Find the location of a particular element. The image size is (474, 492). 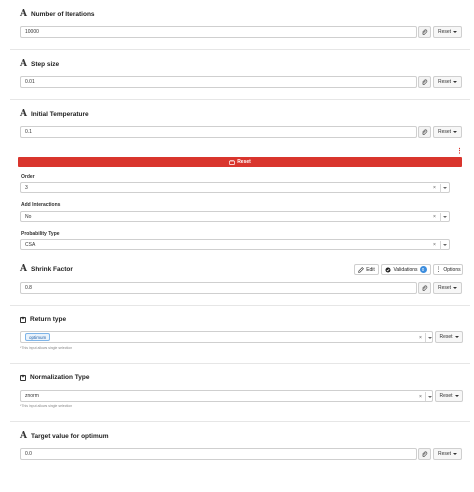

initial-temp-title-text: Initial Temperature is located at coordinates (59, 114).